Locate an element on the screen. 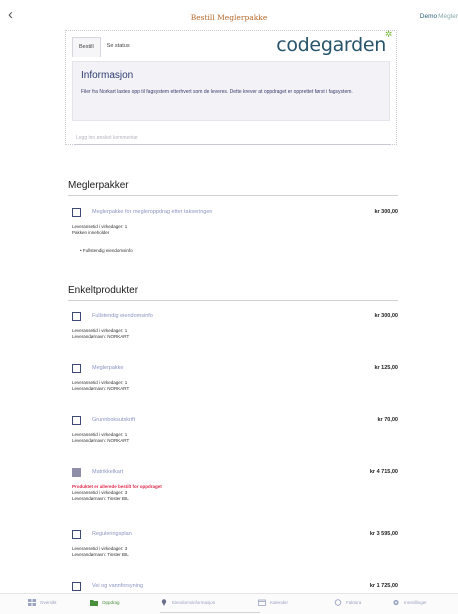  nav-item-faktura: Faktura is located at coordinates (347, 602).